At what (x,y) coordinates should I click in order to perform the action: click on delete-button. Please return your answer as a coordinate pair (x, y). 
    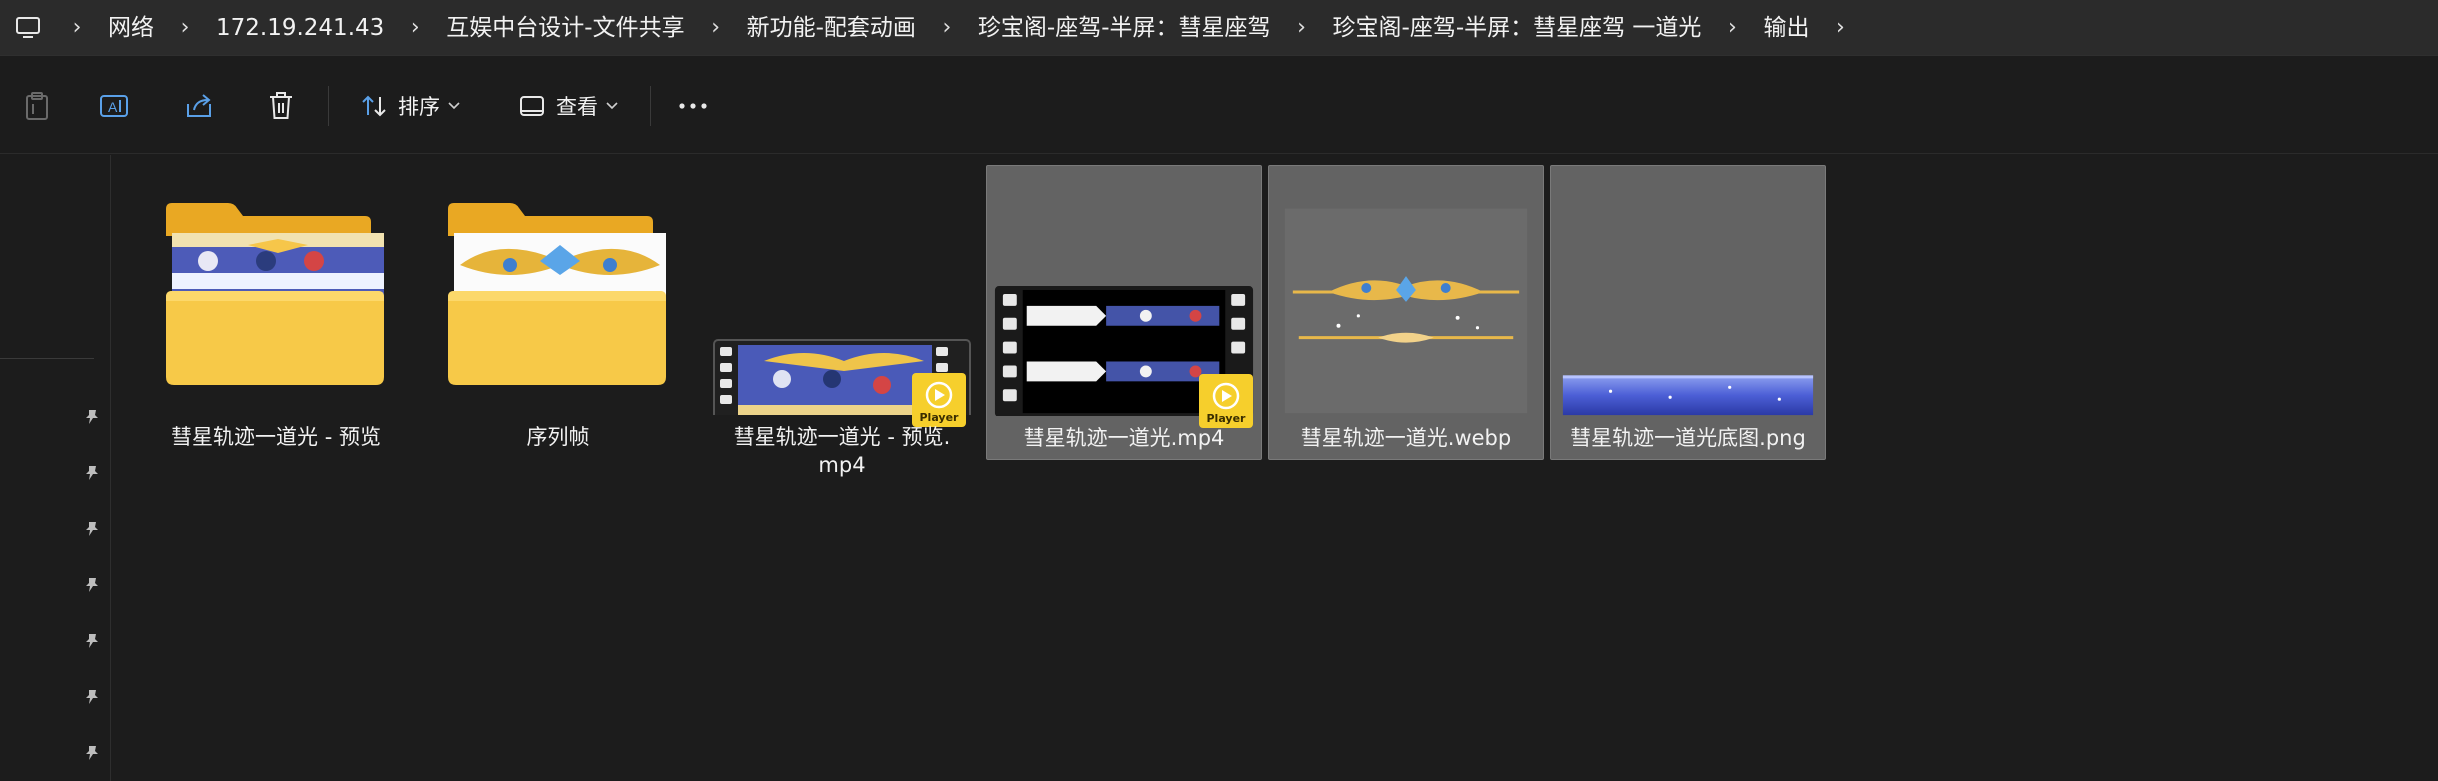
    Looking at the image, I should click on (281, 106).